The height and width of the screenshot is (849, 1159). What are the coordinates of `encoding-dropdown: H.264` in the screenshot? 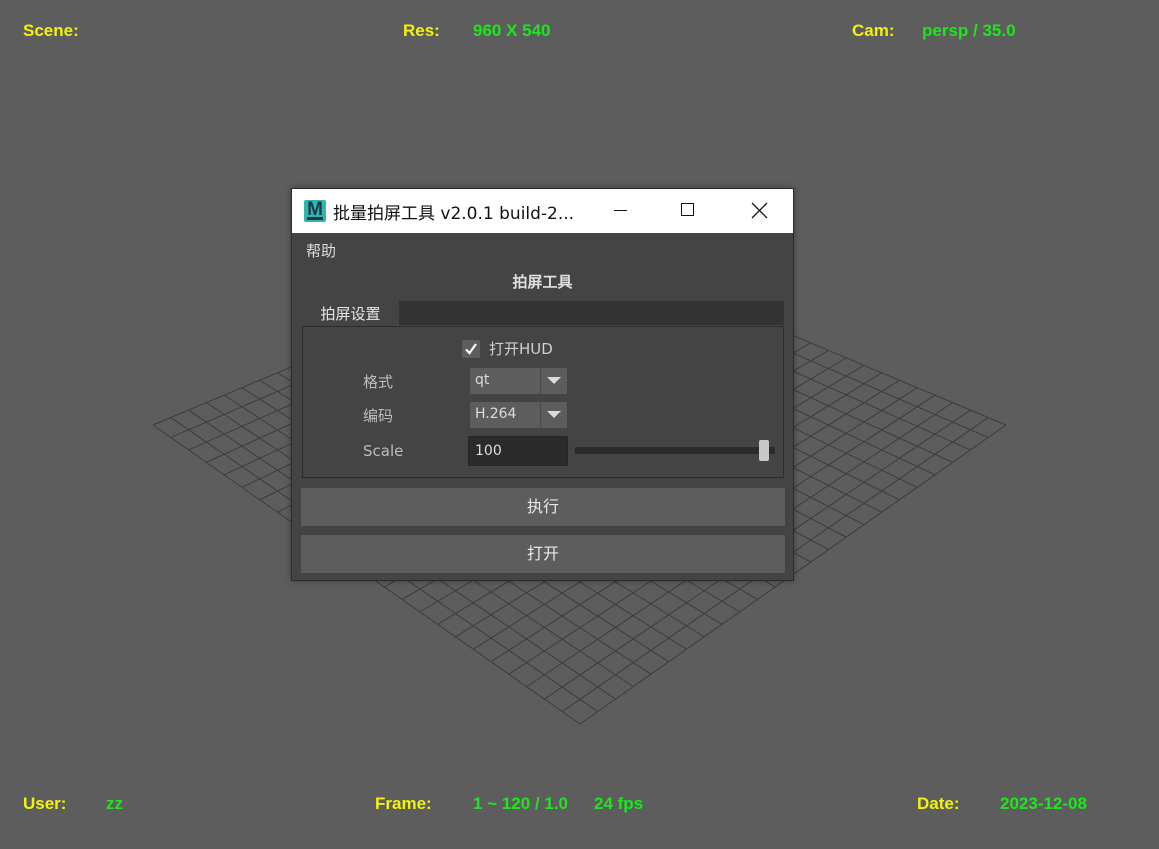 It's located at (518, 415).